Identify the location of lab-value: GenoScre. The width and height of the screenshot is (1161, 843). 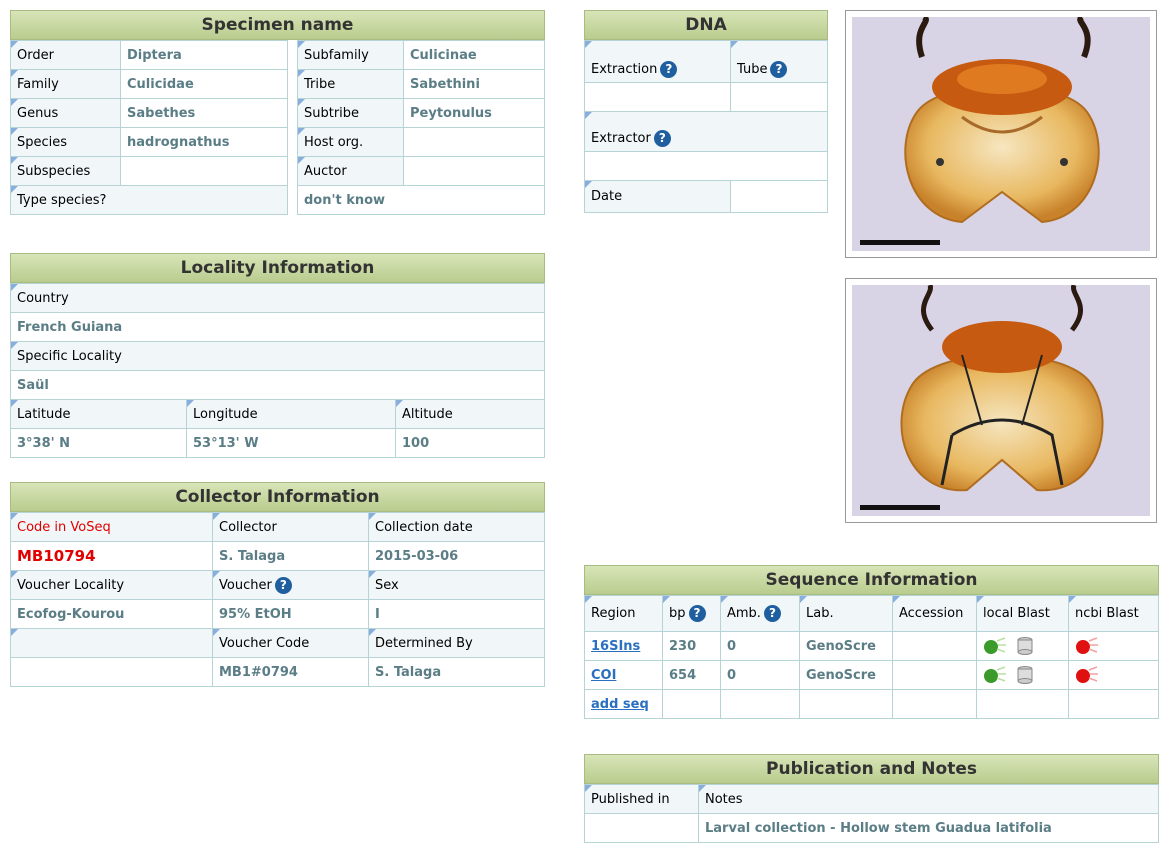
(846, 675).